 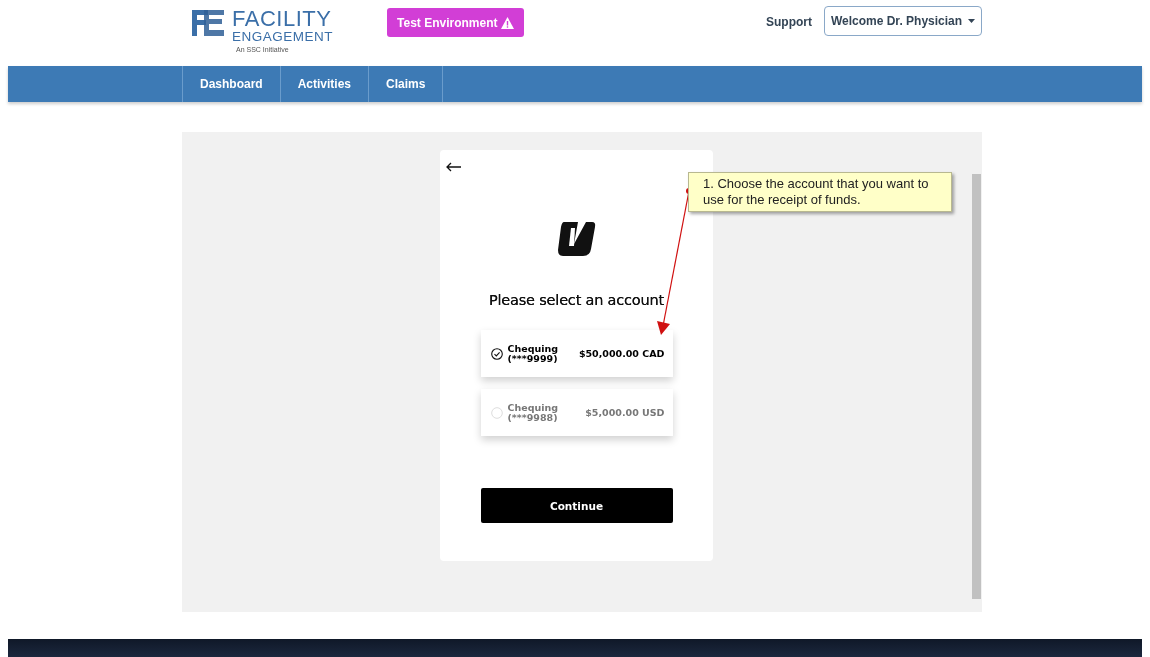 I want to click on environment-badge: Test Environment, so click(x=456, y=22).